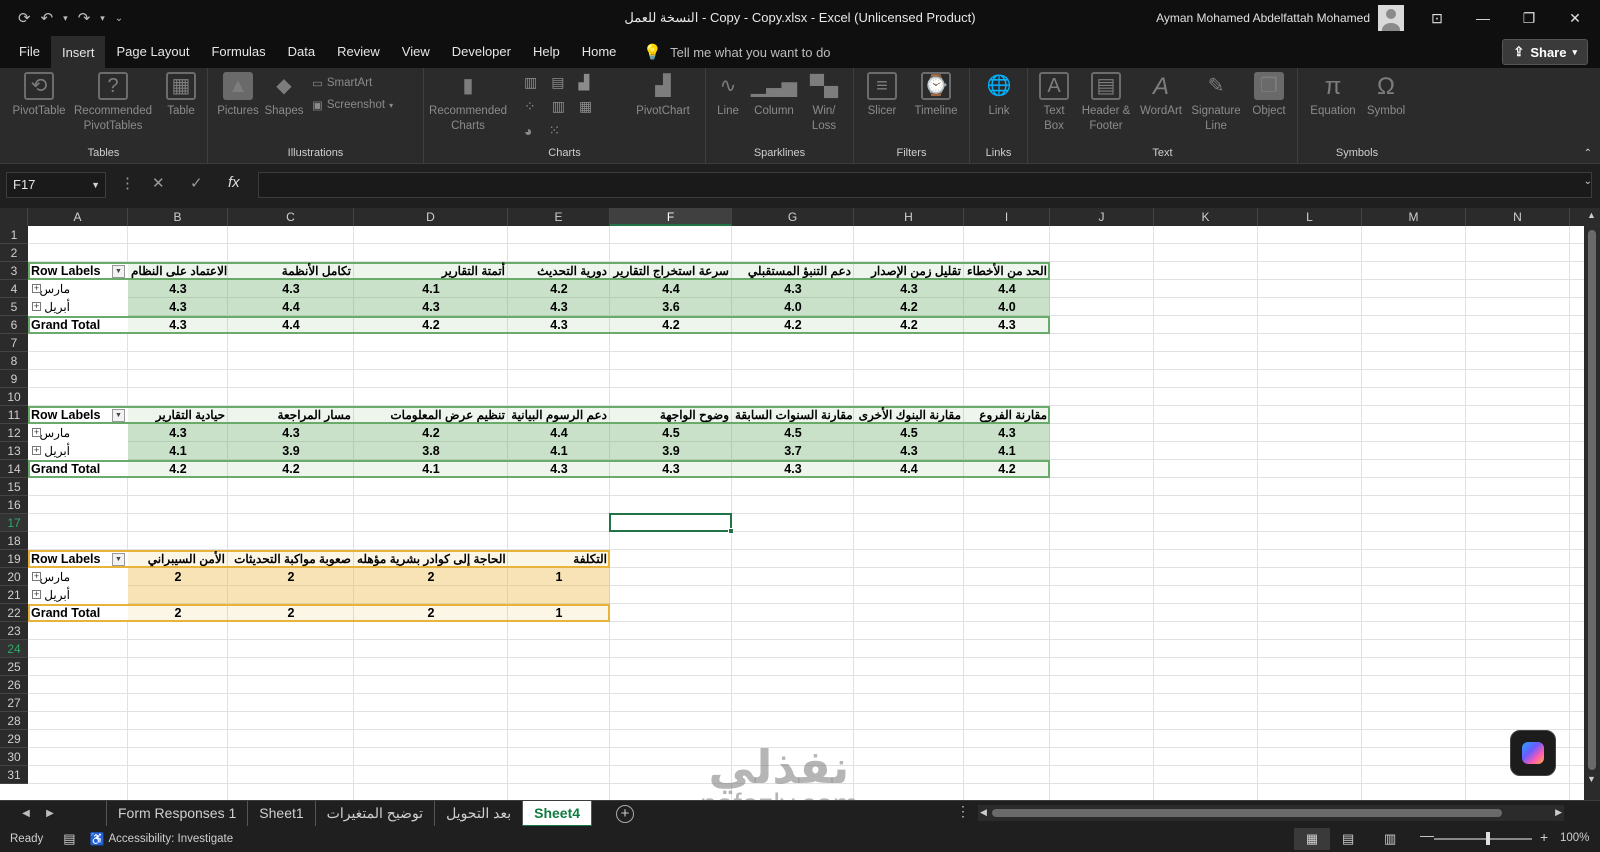  Describe the element at coordinates (736, 52) in the screenshot. I see `tell-me-search: 💡 Tell me what you want to do` at that location.